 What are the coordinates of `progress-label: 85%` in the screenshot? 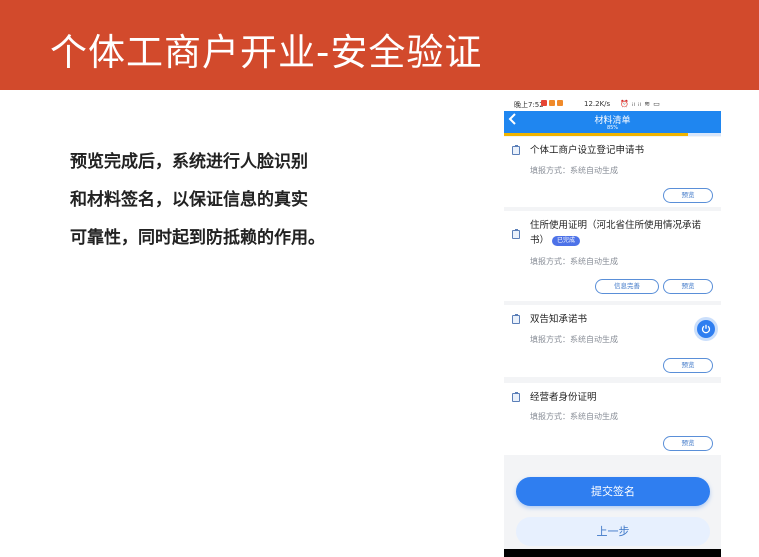 It's located at (612, 128).